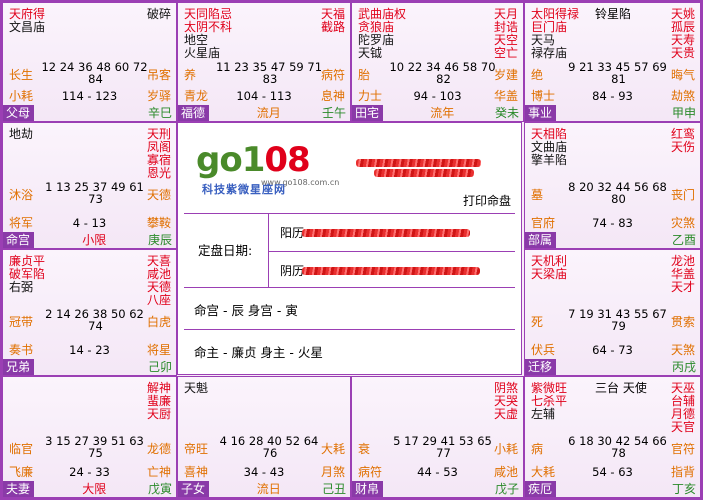  I want to click on print-chart-link: 打印命盘, so click(487, 201).